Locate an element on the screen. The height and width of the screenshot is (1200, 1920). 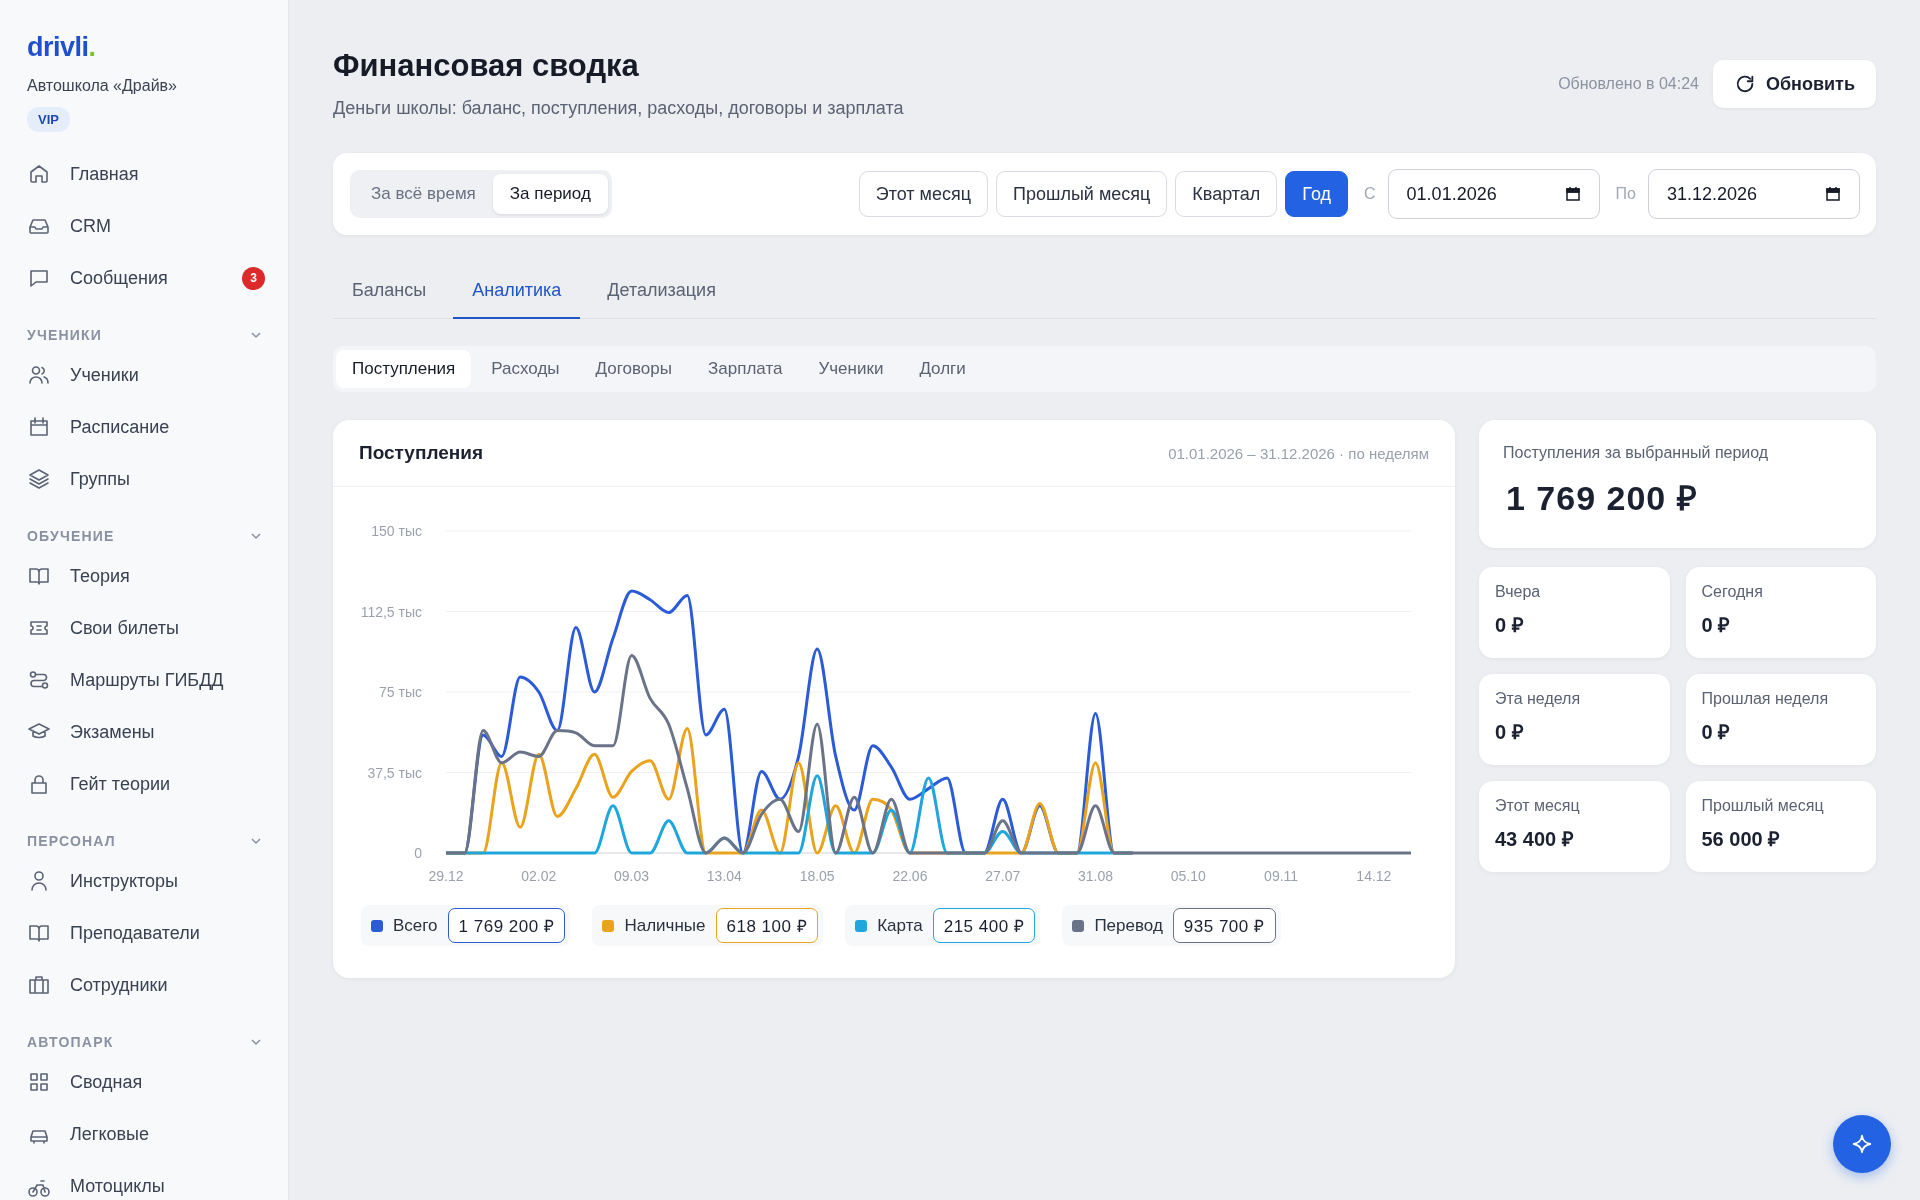
x-tick-label: 09.11 is located at coordinates (1281, 876).